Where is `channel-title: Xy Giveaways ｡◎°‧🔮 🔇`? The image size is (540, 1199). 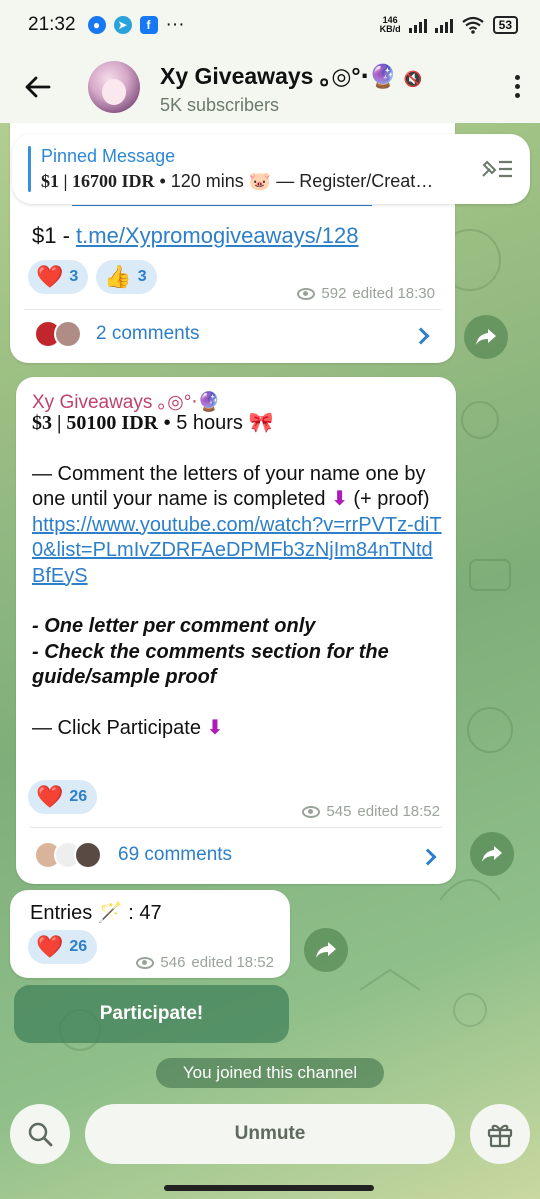 channel-title: Xy Giveaways ｡◎°‧🔮 🔇 is located at coordinates (291, 74).